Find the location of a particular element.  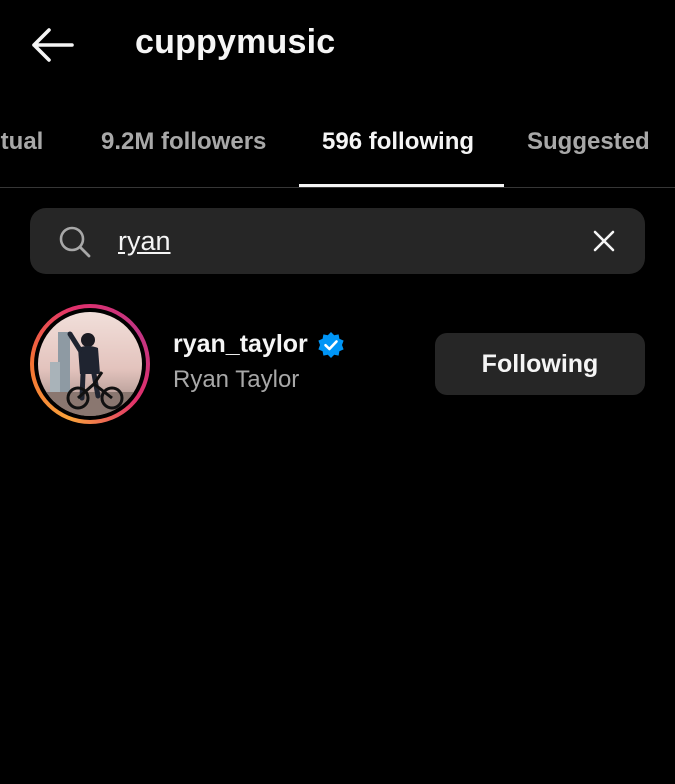

back-button is located at coordinates (52, 45).